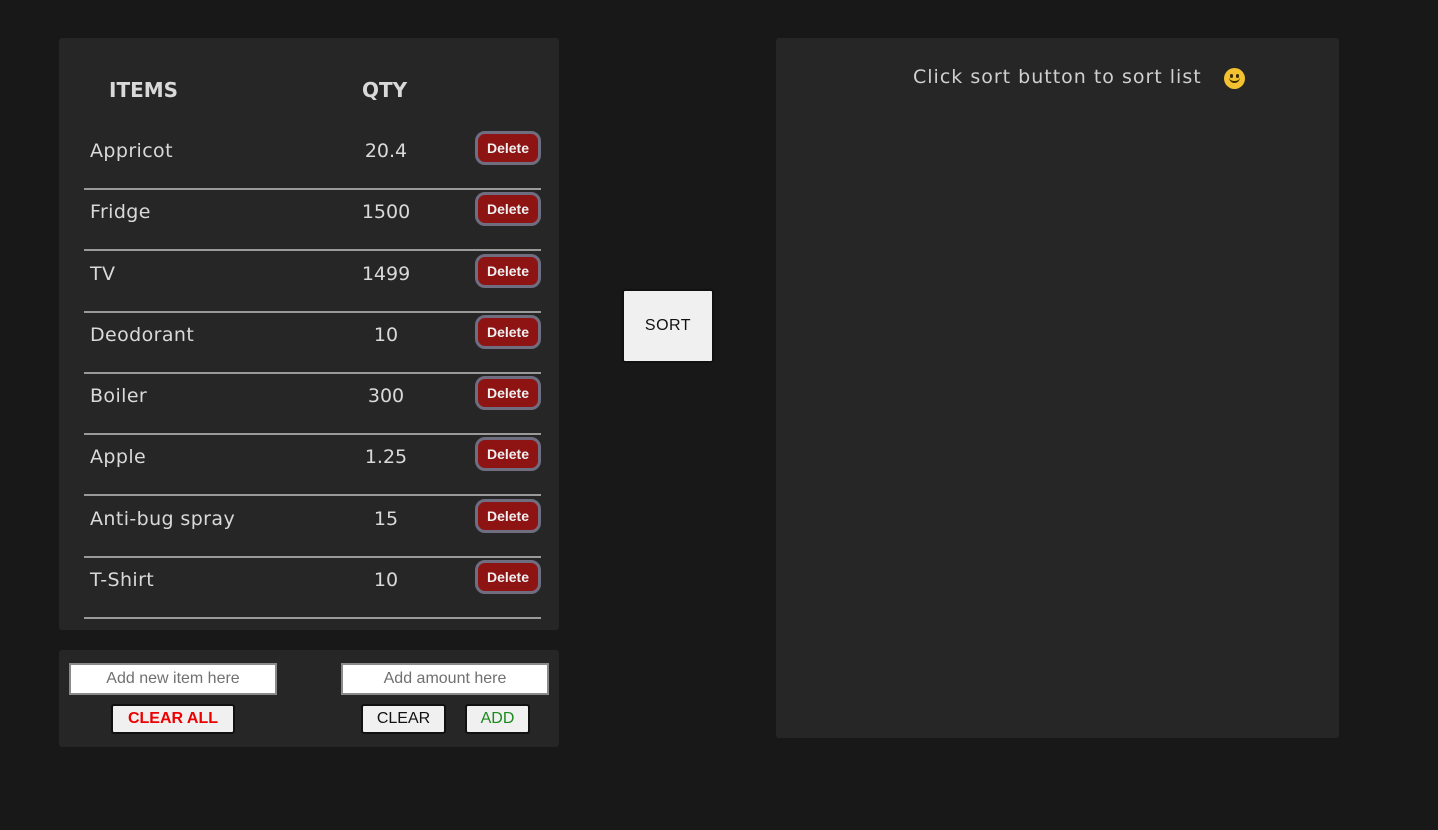  Describe the element at coordinates (118, 457) in the screenshot. I see `item-name: Apple` at that location.